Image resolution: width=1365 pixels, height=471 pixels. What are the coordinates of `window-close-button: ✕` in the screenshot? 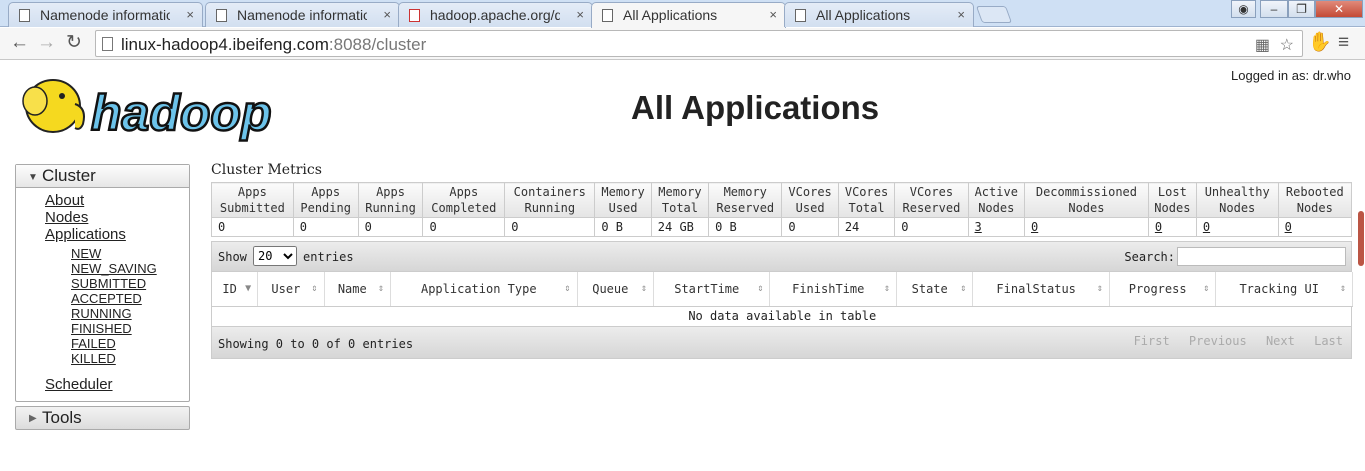 It's located at (1339, 9).